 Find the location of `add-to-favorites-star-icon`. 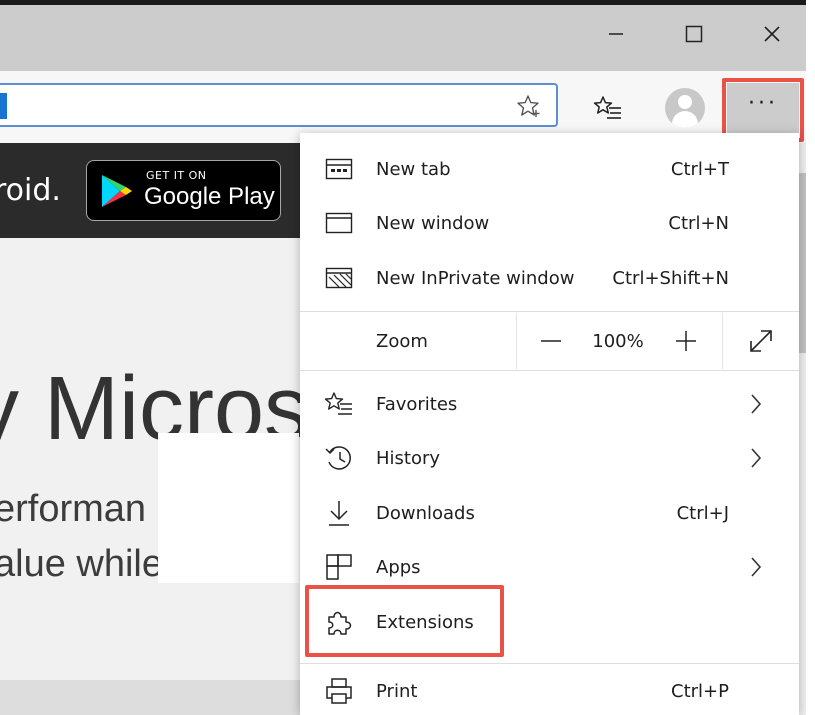

add-to-favorites-star-icon is located at coordinates (529, 108).